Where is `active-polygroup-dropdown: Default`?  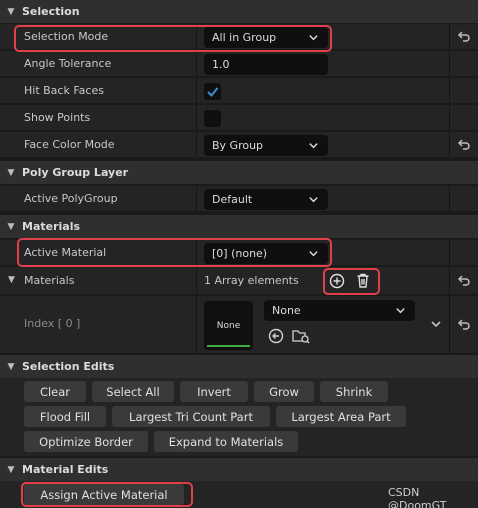 active-polygroup-dropdown: Default is located at coordinates (266, 199).